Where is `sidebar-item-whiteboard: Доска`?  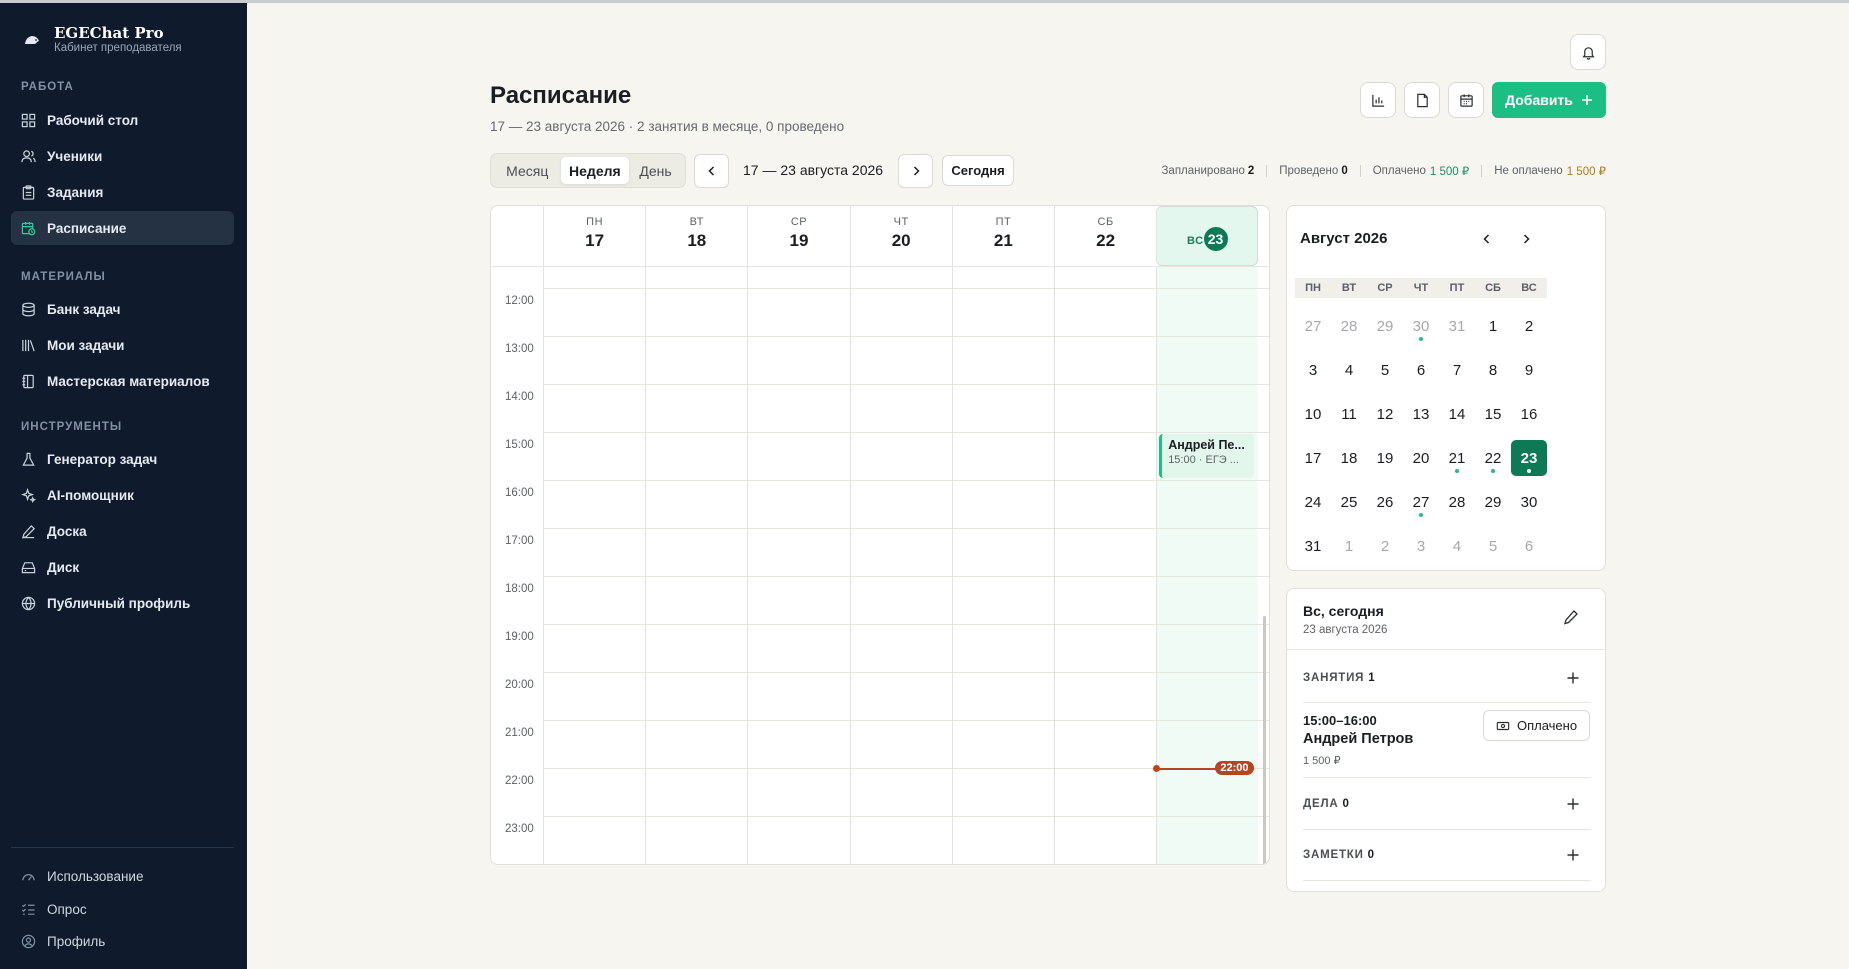
sidebar-item-whiteboard: Доска is located at coordinates (122, 531).